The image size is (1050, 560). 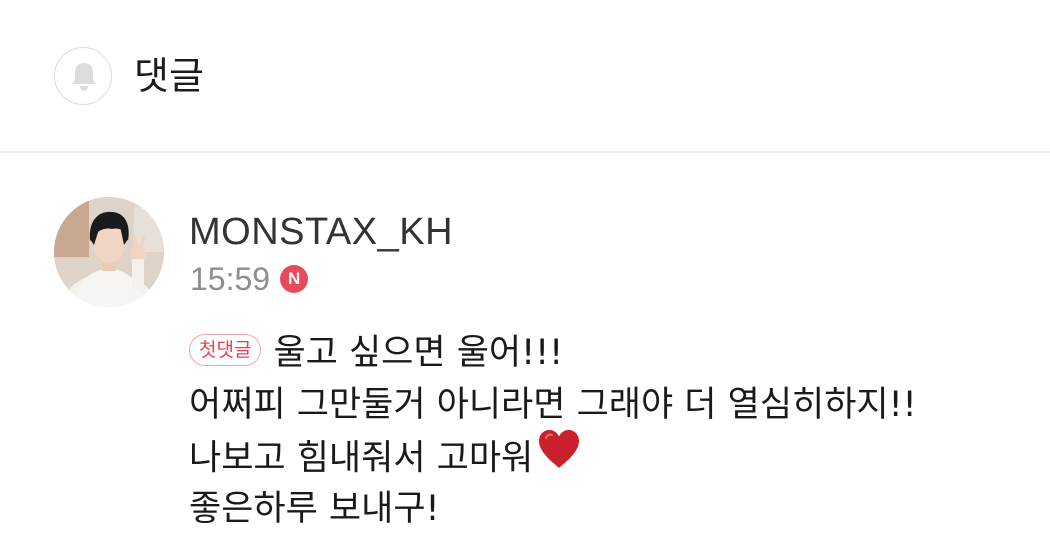 I want to click on bell-icon, so click(x=84, y=77).